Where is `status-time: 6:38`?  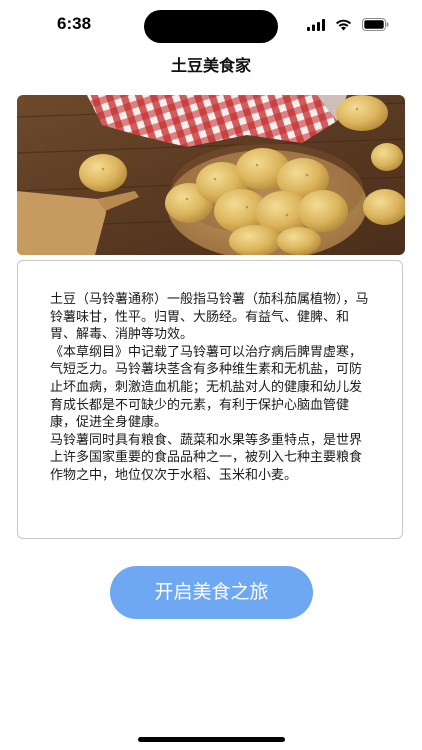
status-time: 6:38 is located at coordinates (74, 23).